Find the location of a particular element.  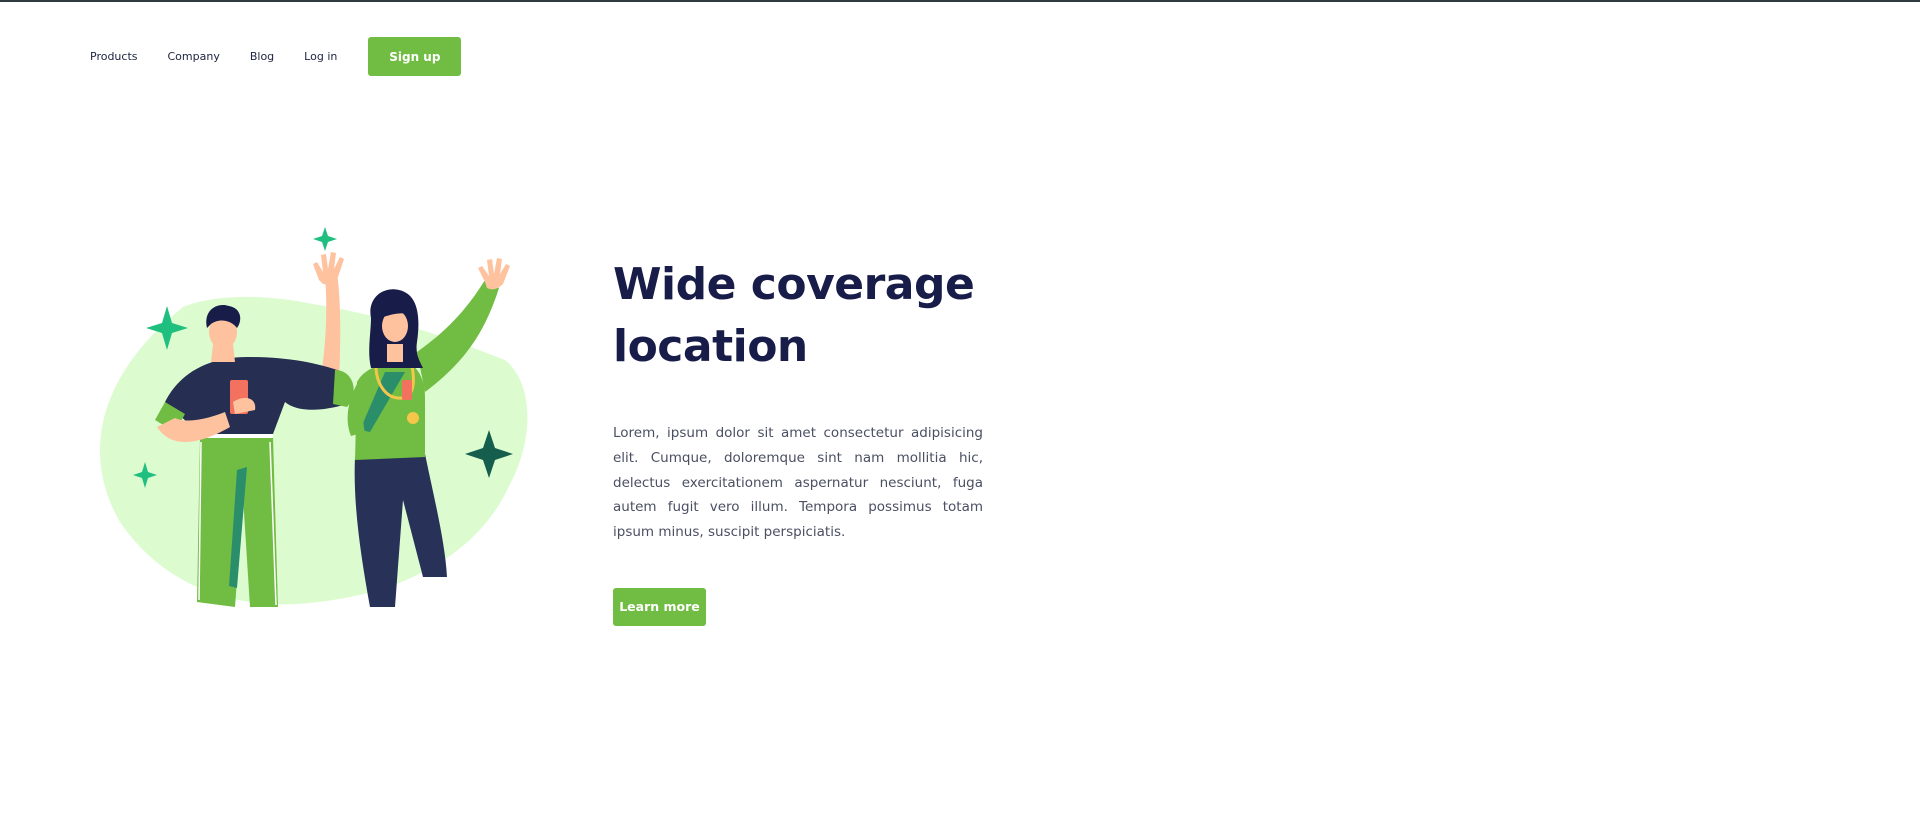

hero-title-line2: location is located at coordinates (710, 346).